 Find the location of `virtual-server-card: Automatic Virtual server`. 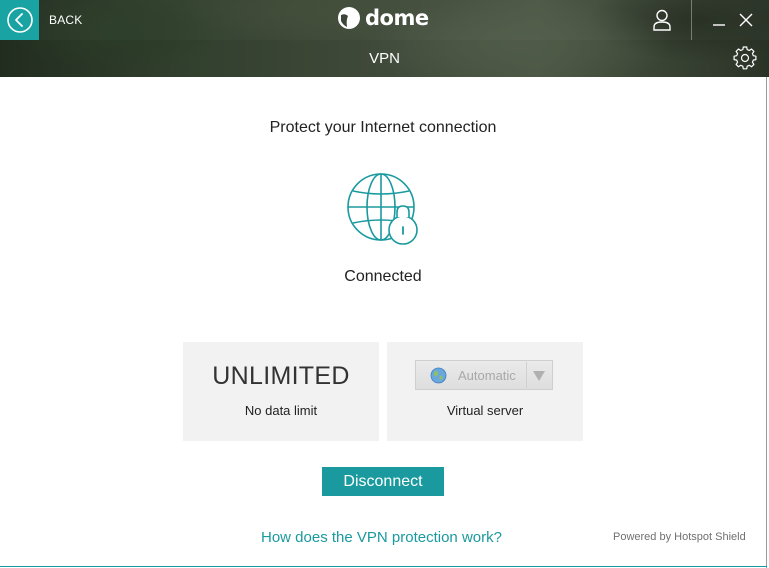

virtual-server-card: Automatic Virtual server is located at coordinates (485, 391).